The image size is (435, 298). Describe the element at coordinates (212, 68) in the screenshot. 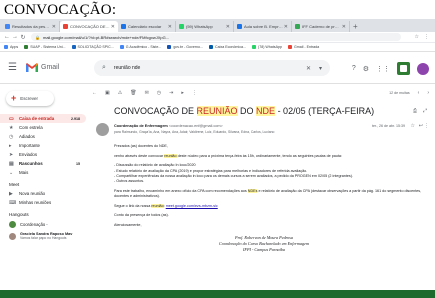

I see `search-input: ⌕ reunião nde ✕ ▾` at that location.